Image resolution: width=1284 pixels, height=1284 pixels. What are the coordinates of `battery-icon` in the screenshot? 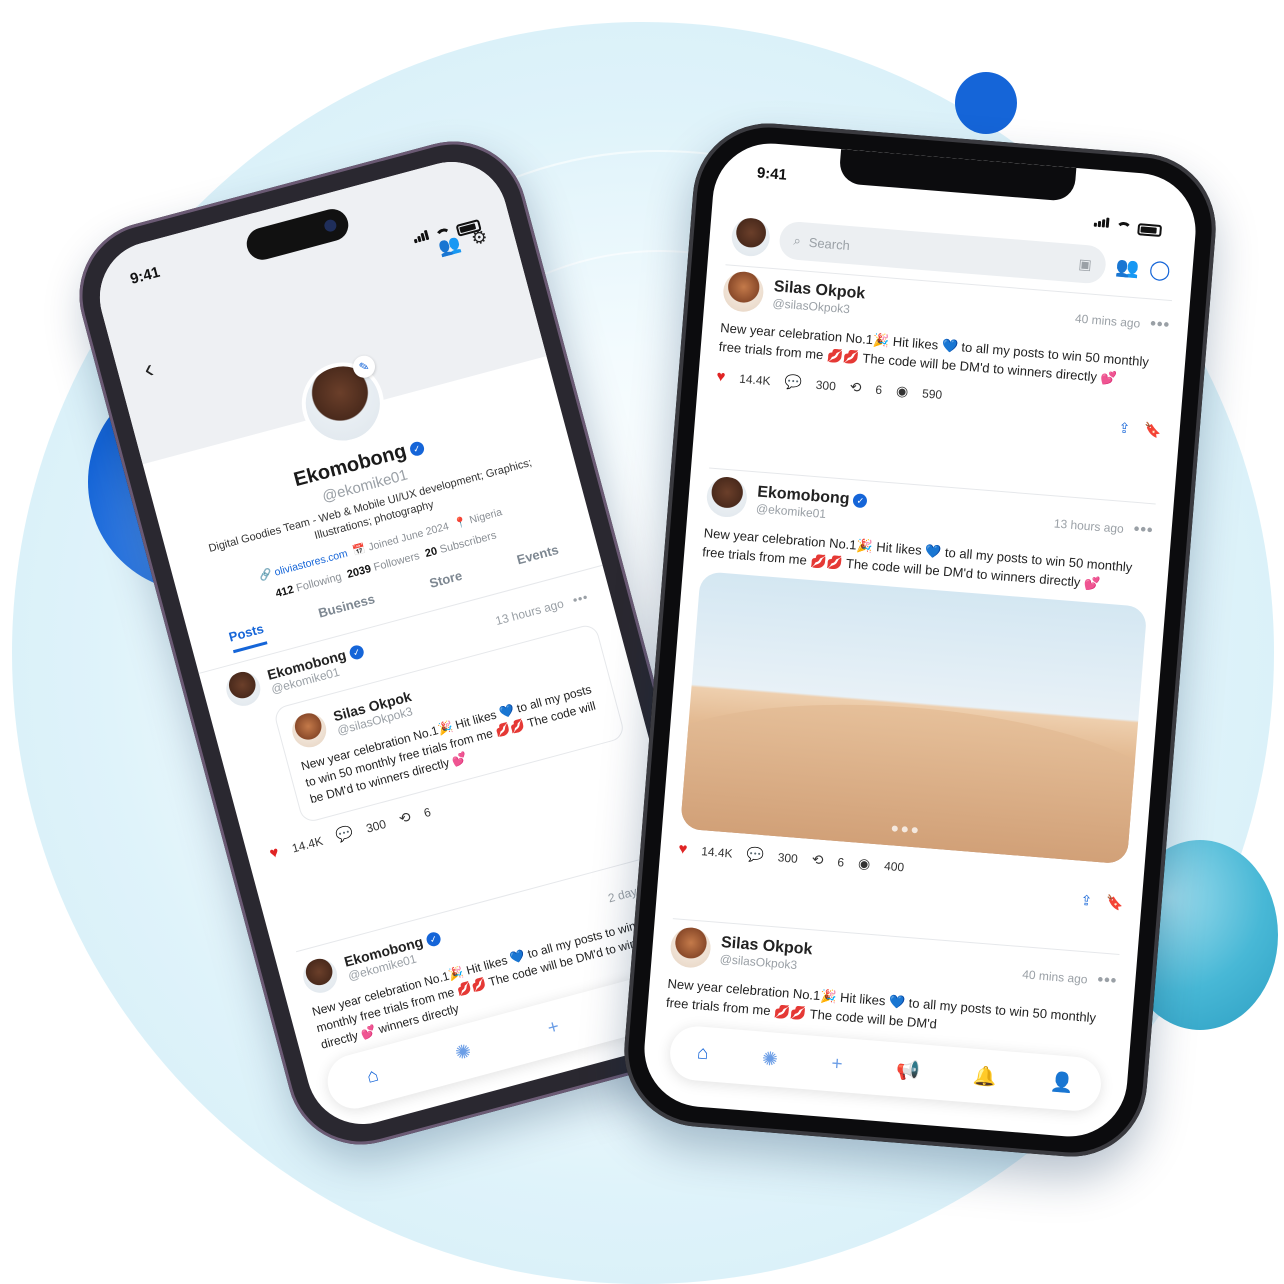 It's located at (1150, 230).